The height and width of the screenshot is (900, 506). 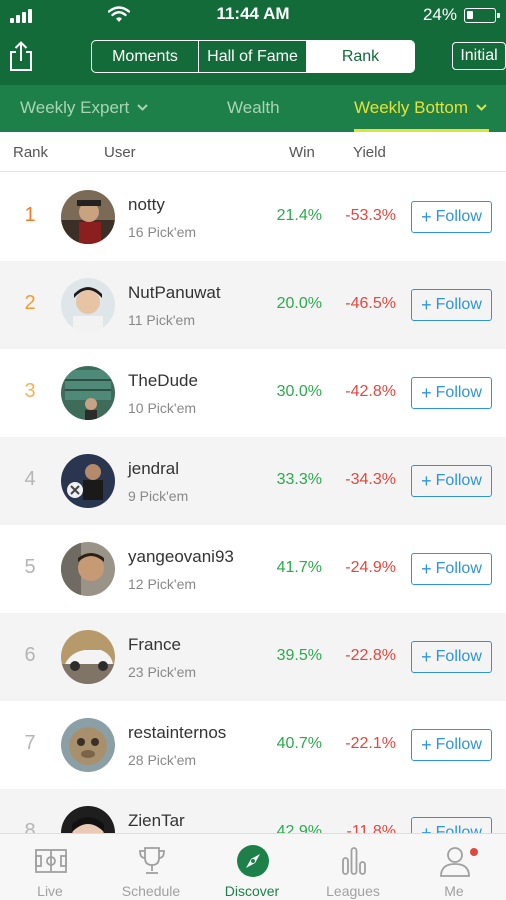 I want to click on subtab-label: Weekly Expert, so click(x=75, y=107).